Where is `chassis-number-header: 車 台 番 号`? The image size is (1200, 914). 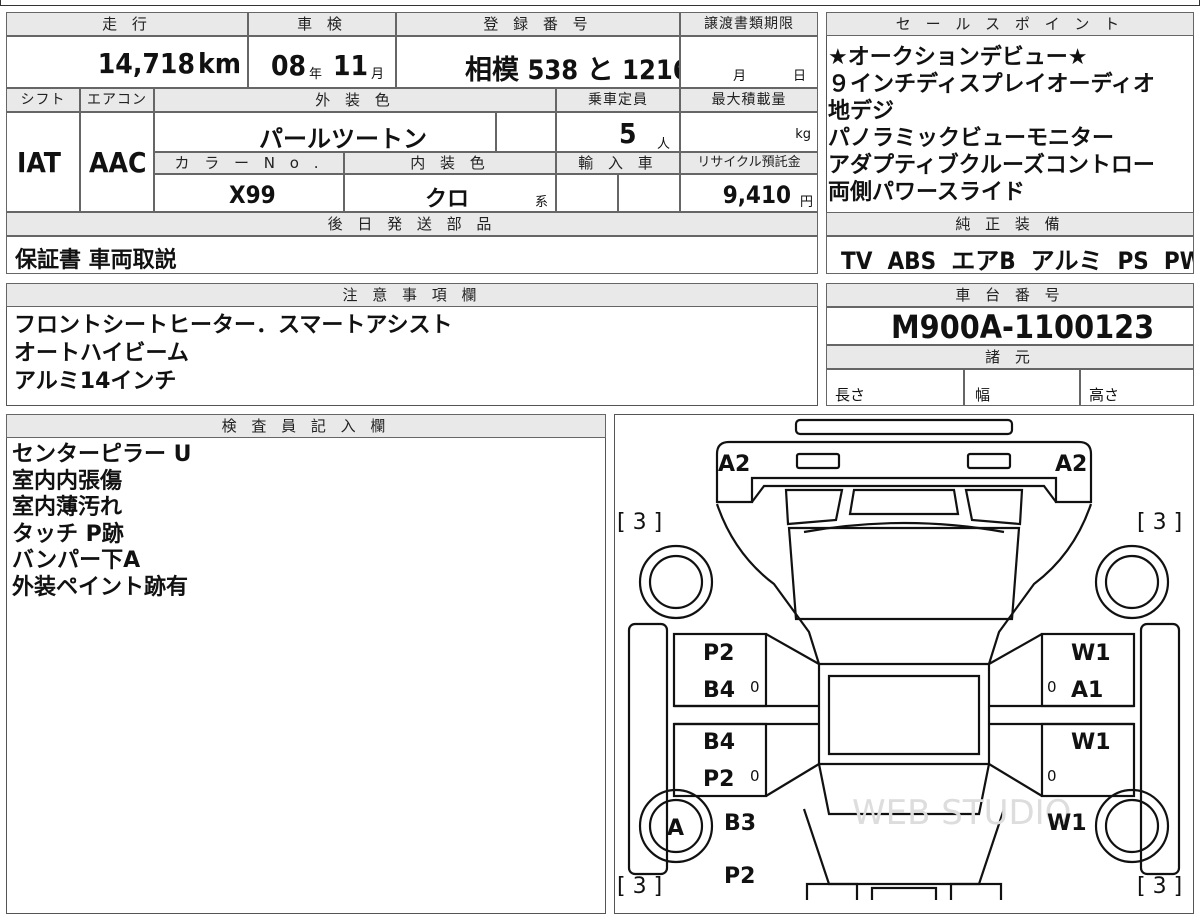
chassis-number-header: 車 台 番 号 is located at coordinates (1010, 295).